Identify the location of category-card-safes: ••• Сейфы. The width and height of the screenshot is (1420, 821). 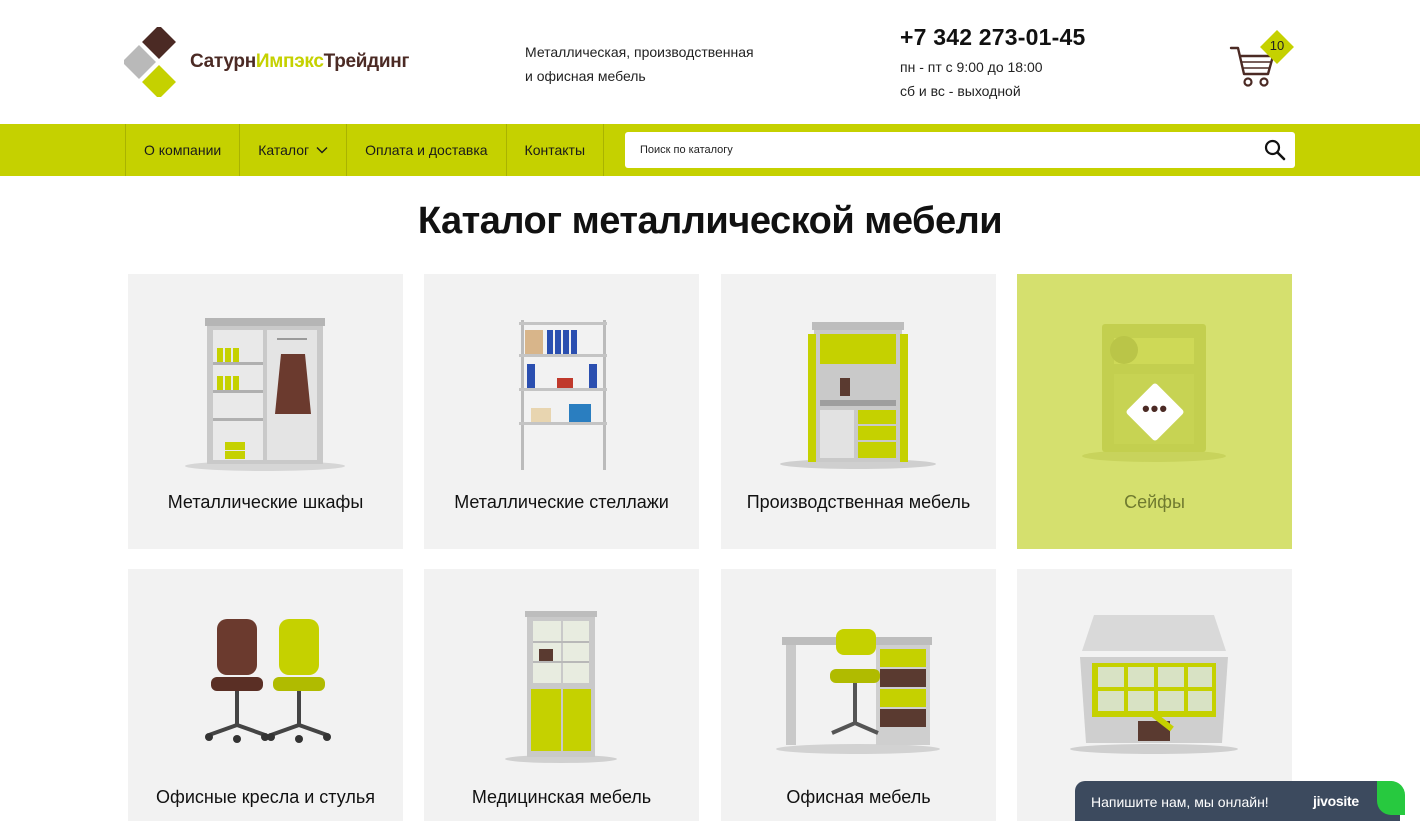
(1154, 411).